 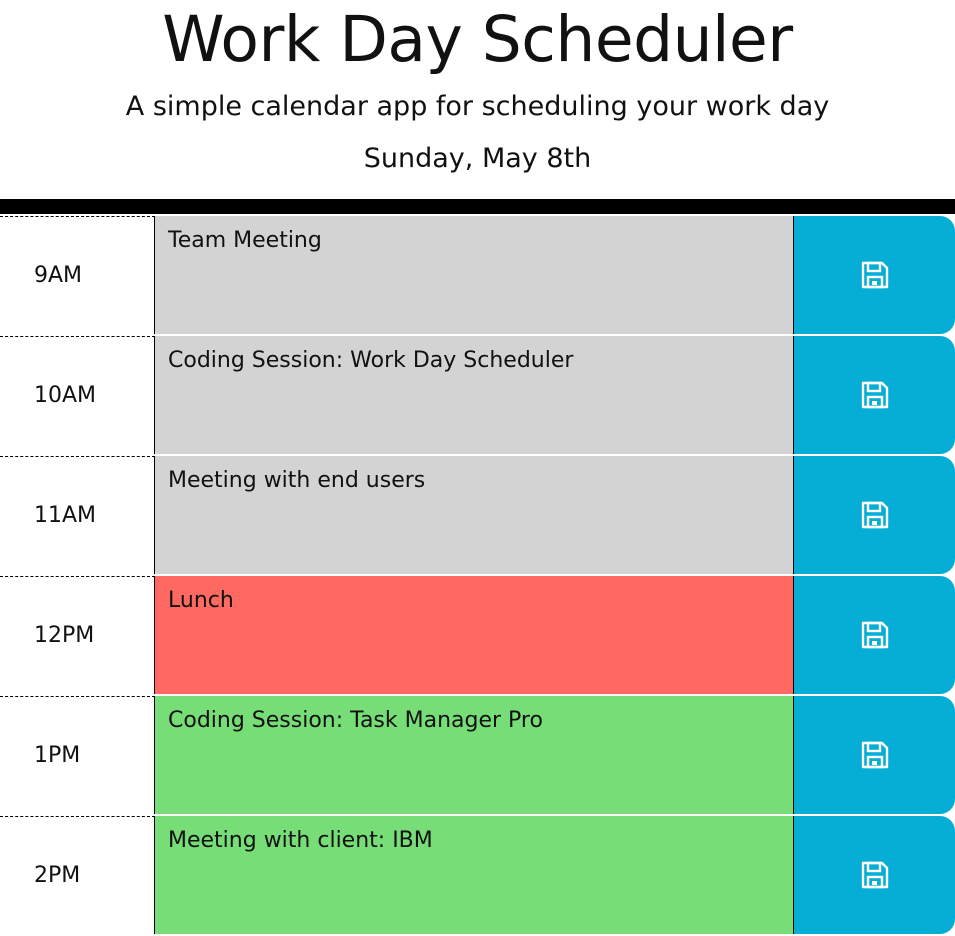 What do you see at coordinates (474, 395) in the screenshot?
I see `event-description: Coding Session: Work Day Scheduler` at bounding box center [474, 395].